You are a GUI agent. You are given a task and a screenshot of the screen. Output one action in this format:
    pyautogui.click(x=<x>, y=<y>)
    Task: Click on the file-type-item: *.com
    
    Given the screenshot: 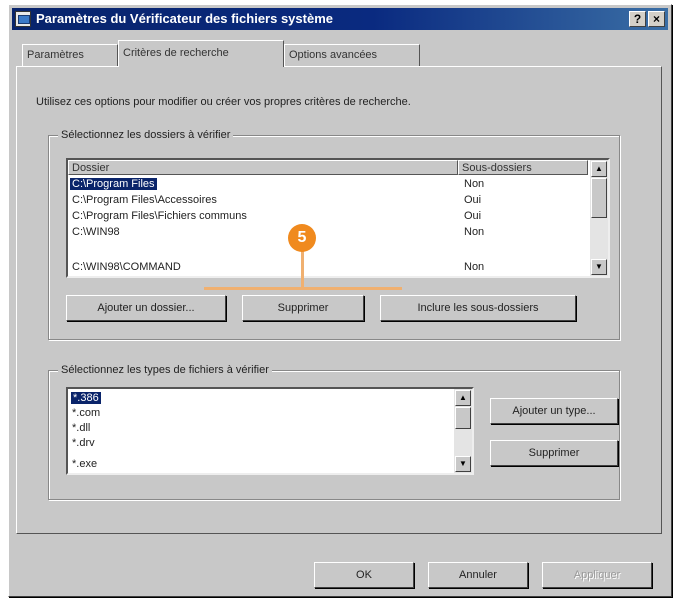 What is the action you would take?
    pyautogui.click(x=86, y=413)
    